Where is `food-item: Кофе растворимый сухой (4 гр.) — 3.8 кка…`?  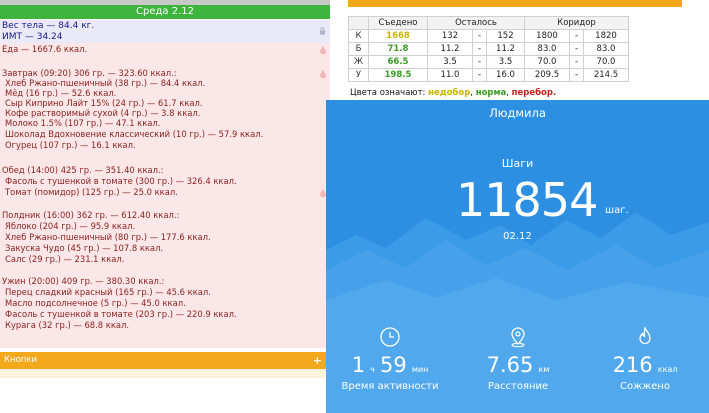 food-item: Кофе растворимый сухой (4 гр.) — 3.8 кка… is located at coordinates (103, 113).